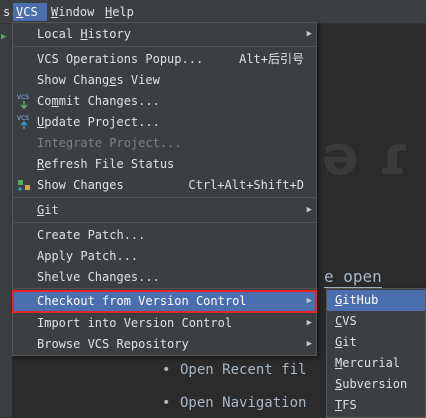  What do you see at coordinates (123, 12) in the screenshot?
I see `menu-help-rest: elp` at bounding box center [123, 12].